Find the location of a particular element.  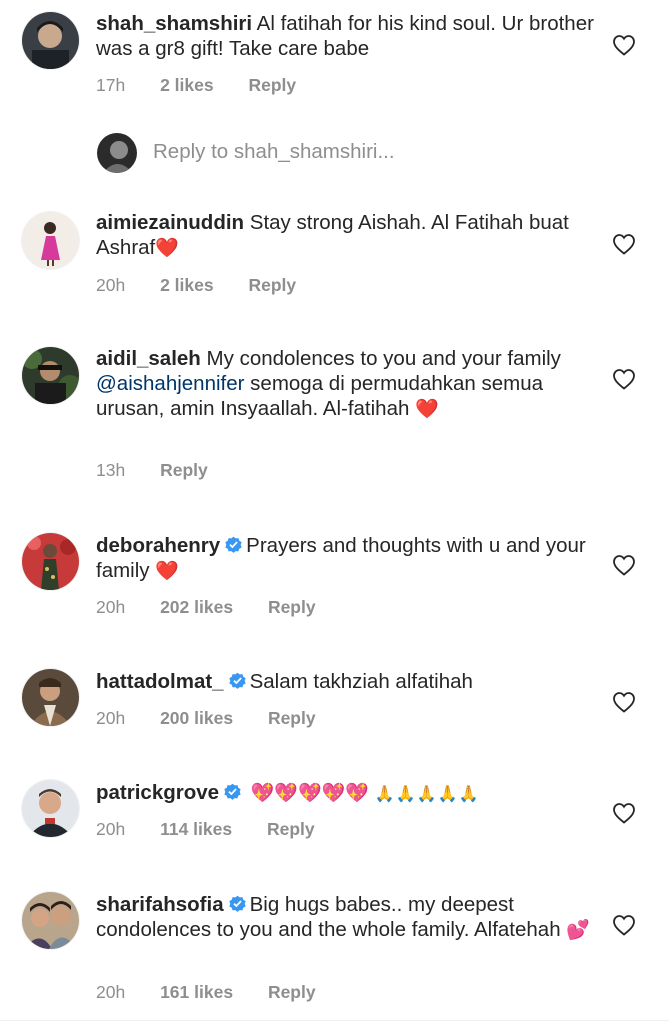

comment-meta: 13h Reply is located at coordinates (167, 470).